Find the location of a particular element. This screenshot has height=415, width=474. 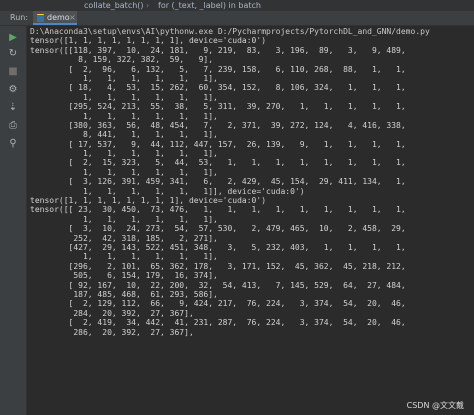

console-line: 8, 159, 322, 382, 59, 9], is located at coordinates (122, 60).